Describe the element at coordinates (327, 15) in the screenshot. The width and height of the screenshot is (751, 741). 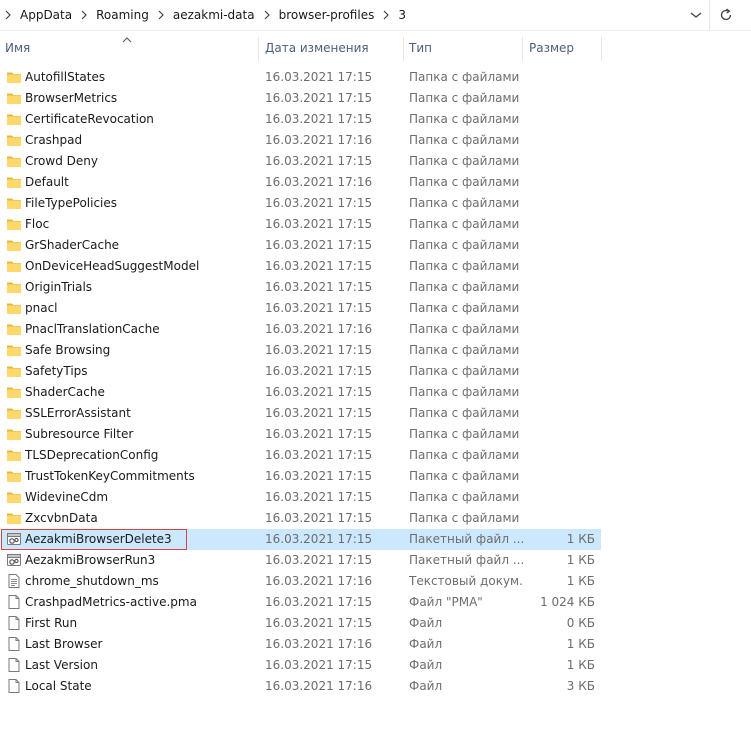
I see `breadcrumb-item-browser-profiles: browser-profiles` at that location.